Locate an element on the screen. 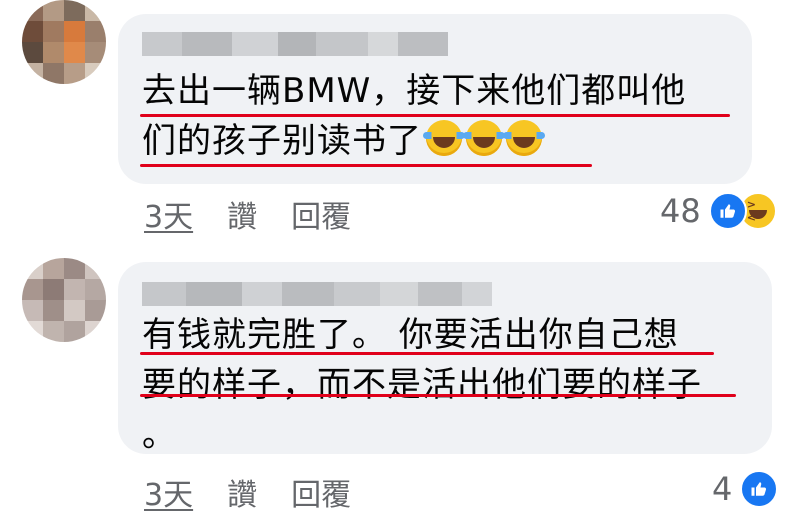 The height and width of the screenshot is (519, 800). comment-line-with-emoji: 们的孩子别读书了 is located at coordinates (414, 141).